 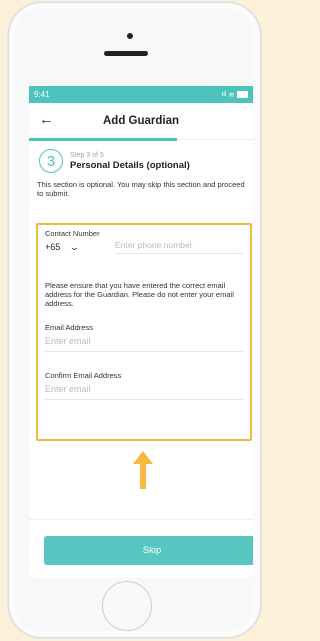 I want to click on status-bar: 9:41 ııl ≋, so click(x=141, y=94).